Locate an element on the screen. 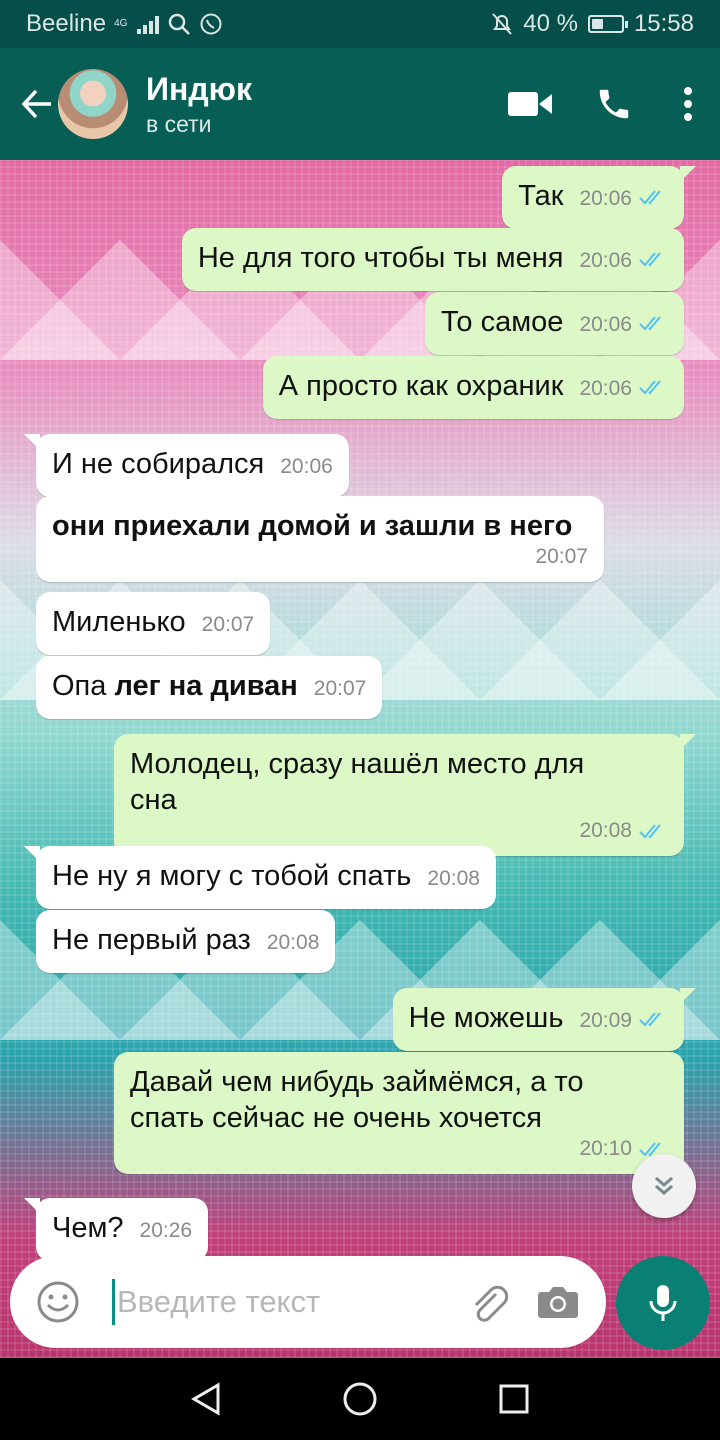 The width and height of the screenshot is (720, 1440). carrier-label: Beeline is located at coordinates (66, 23).